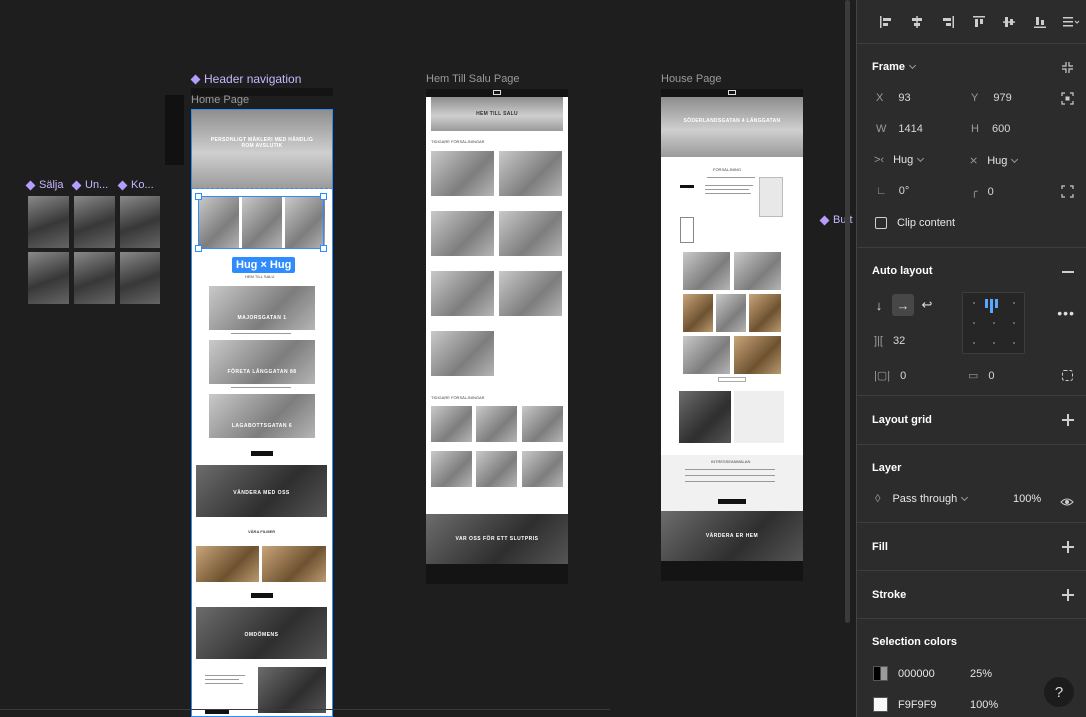  Describe the element at coordinates (732, 127) in the screenshot. I see `house-hero: SÖDERLANDSGATAN 4 LÄNGGATAN` at that location.